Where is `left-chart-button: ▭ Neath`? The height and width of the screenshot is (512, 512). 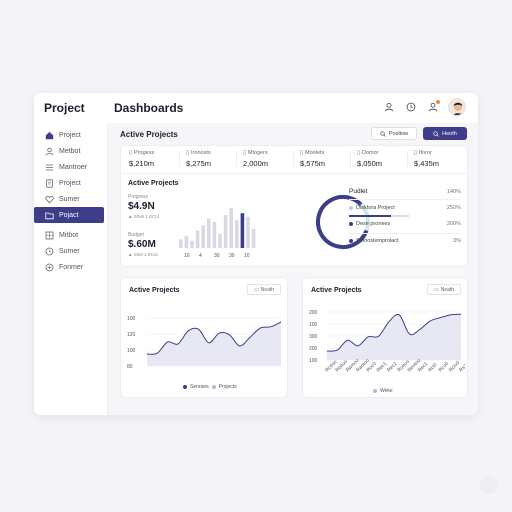 left-chart-button: ▭ Neath is located at coordinates (264, 289).